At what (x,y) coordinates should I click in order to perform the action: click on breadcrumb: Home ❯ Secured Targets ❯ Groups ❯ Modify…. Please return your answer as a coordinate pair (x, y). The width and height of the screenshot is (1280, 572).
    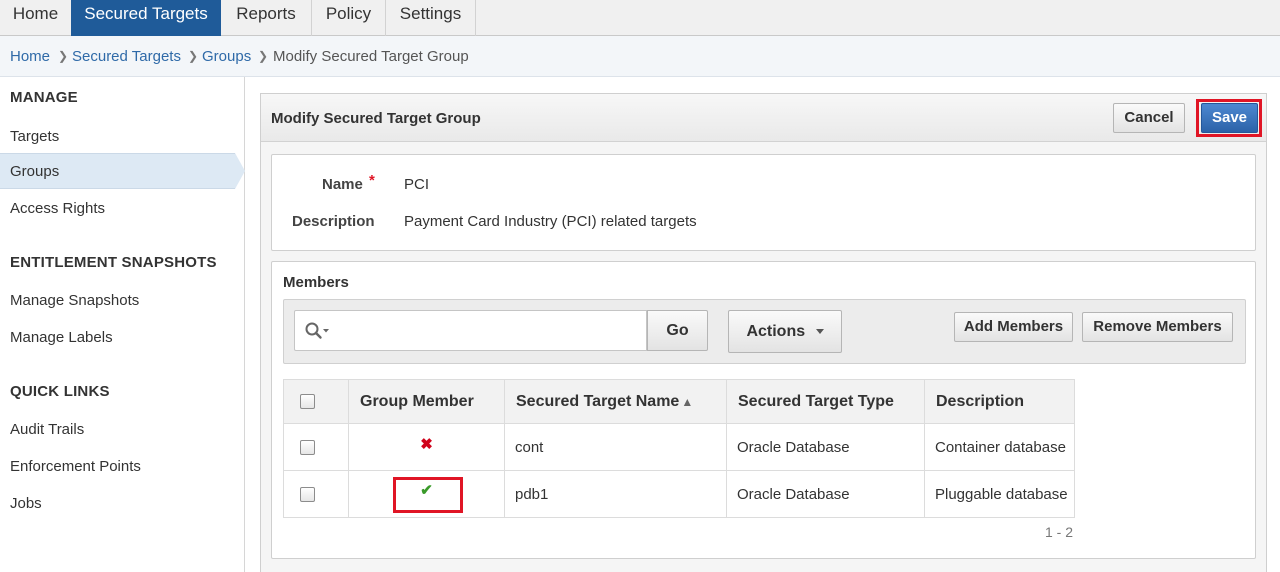
    Looking at the image, I should click on (640, 56).